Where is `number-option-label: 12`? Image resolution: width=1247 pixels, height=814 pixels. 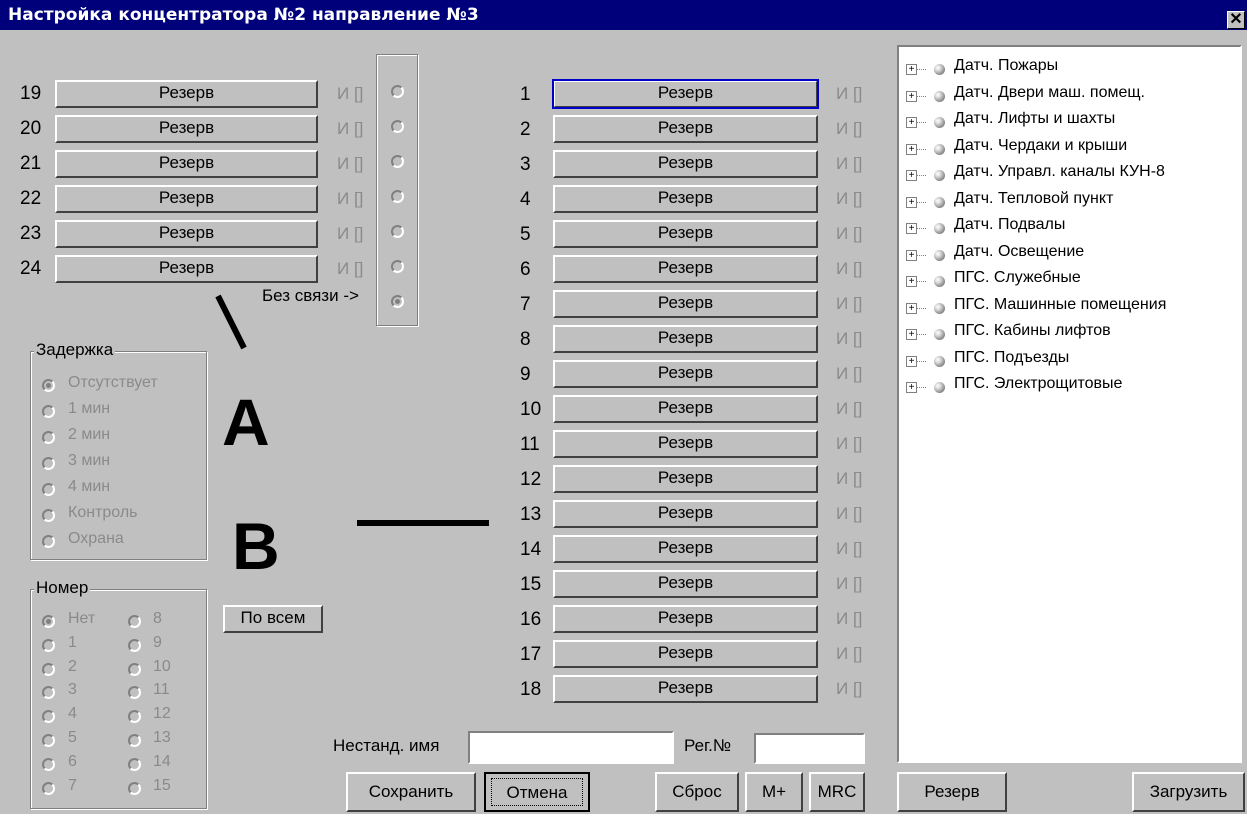 number-option-label: 12 is located at coordinates (162, 714).